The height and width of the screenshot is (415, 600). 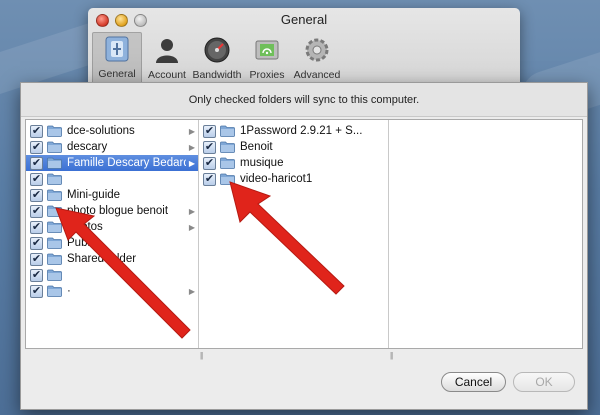 I want to click on folder-row: ✔ photo blogue benoit ▶, so click(x=112, y=211).